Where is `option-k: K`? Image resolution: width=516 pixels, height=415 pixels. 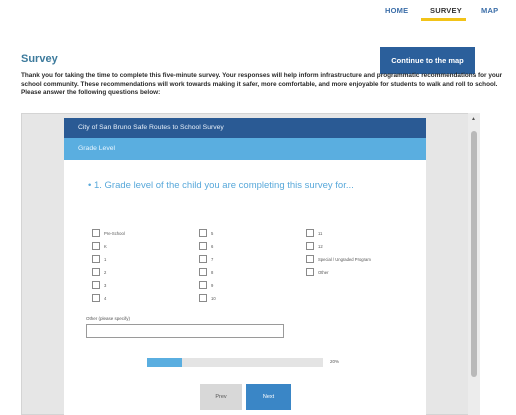 option-k: K is located at coordinates (99, 246).